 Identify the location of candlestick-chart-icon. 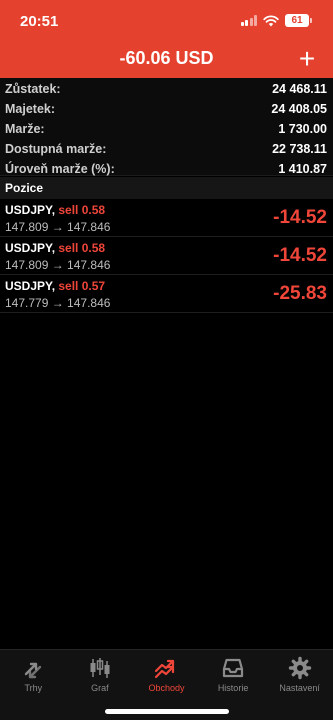
(100, 668).